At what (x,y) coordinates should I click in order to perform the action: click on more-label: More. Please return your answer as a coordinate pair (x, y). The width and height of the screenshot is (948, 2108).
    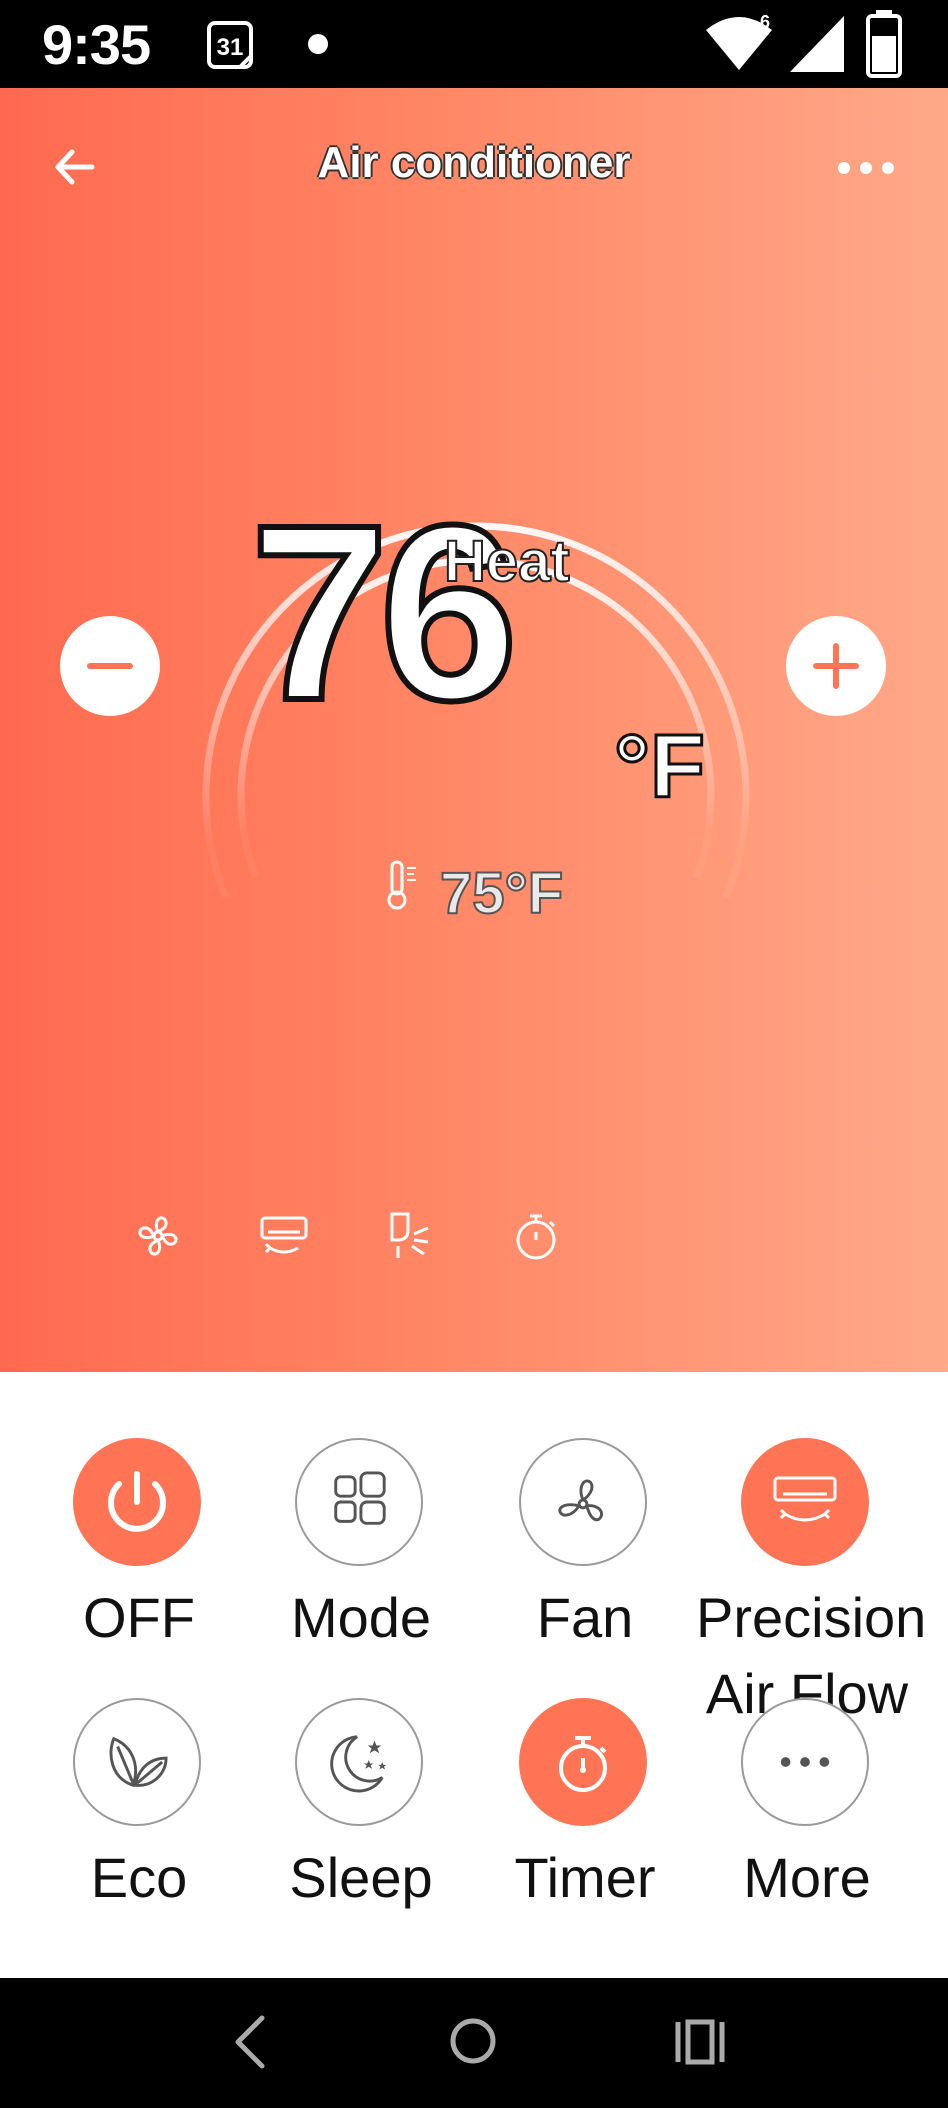
    Looking at the image, I should click on (807, 1877).